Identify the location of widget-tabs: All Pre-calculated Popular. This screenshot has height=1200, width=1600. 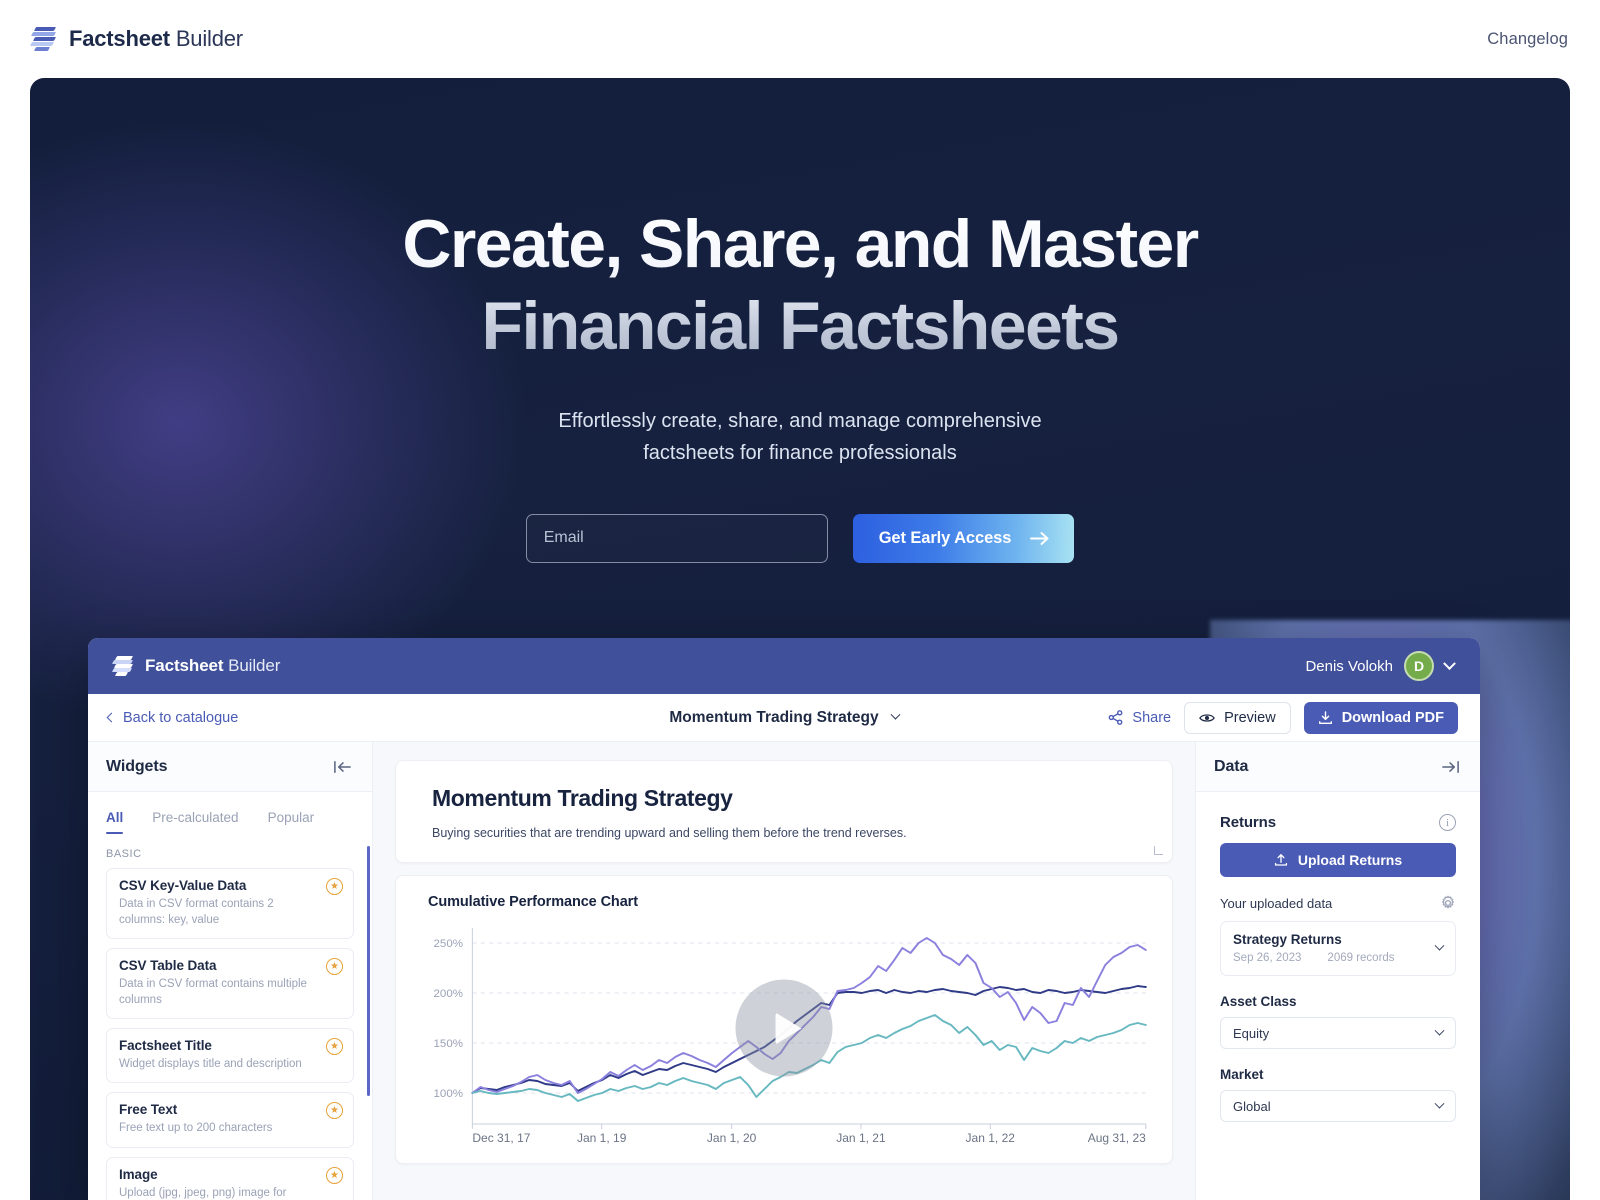
(230, 813).